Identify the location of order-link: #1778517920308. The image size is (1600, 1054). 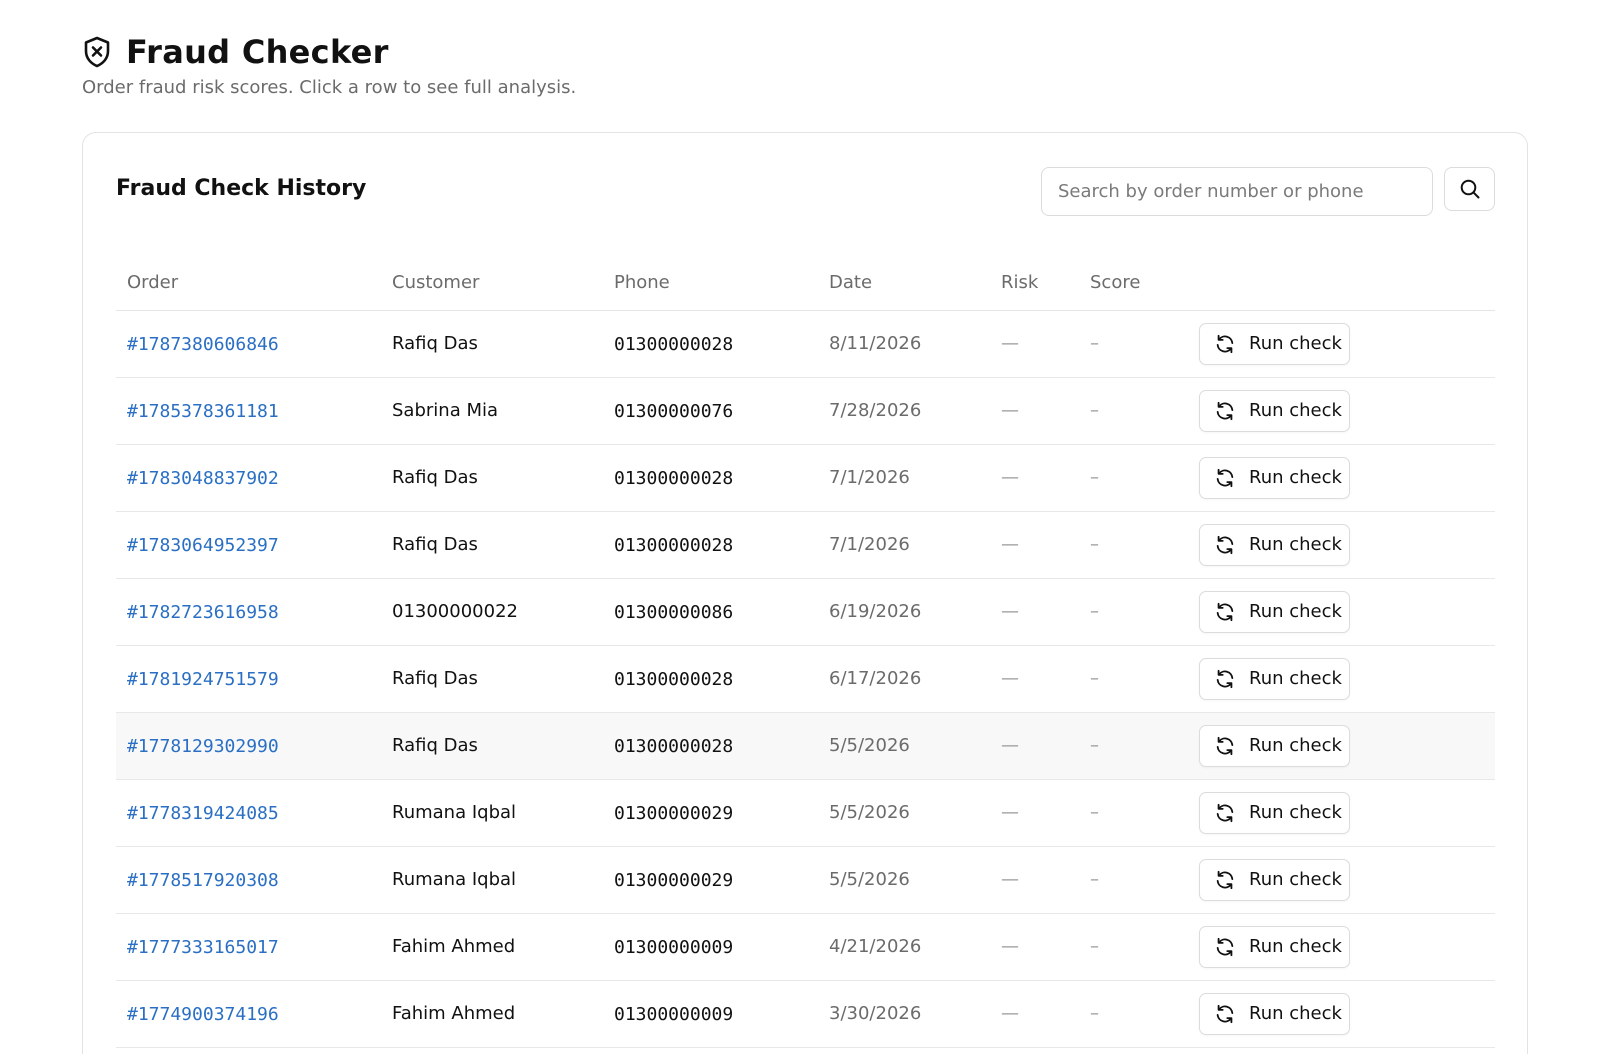
(203, 881).